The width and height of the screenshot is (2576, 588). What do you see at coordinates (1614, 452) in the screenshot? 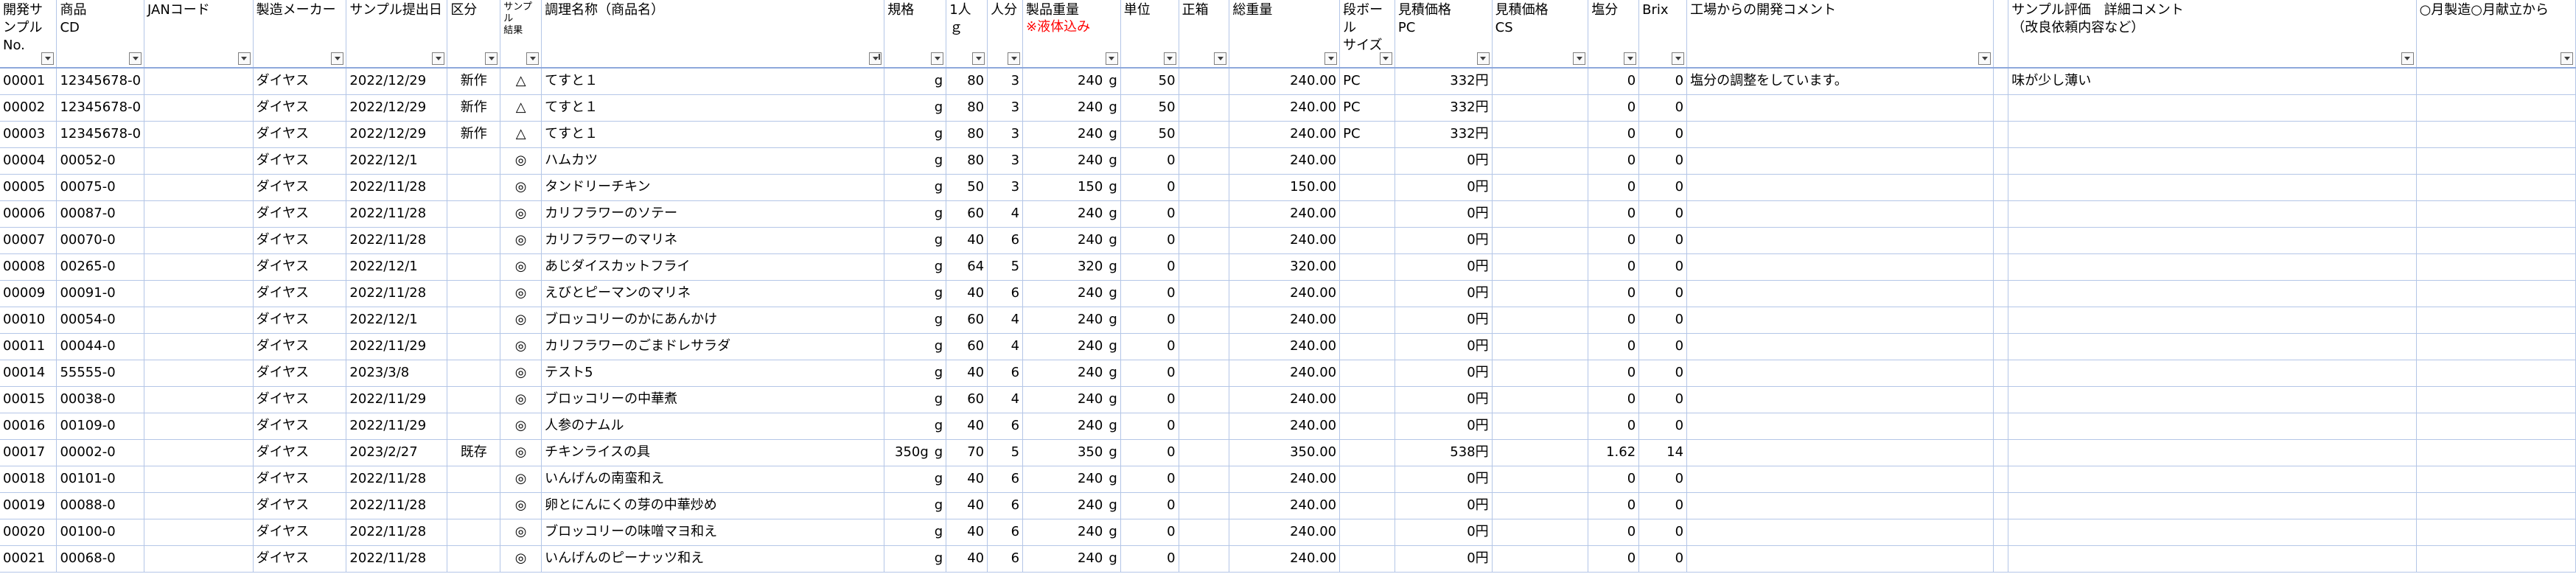
I see `cell-salt: 1.62` at bounding box center [1614, 452].